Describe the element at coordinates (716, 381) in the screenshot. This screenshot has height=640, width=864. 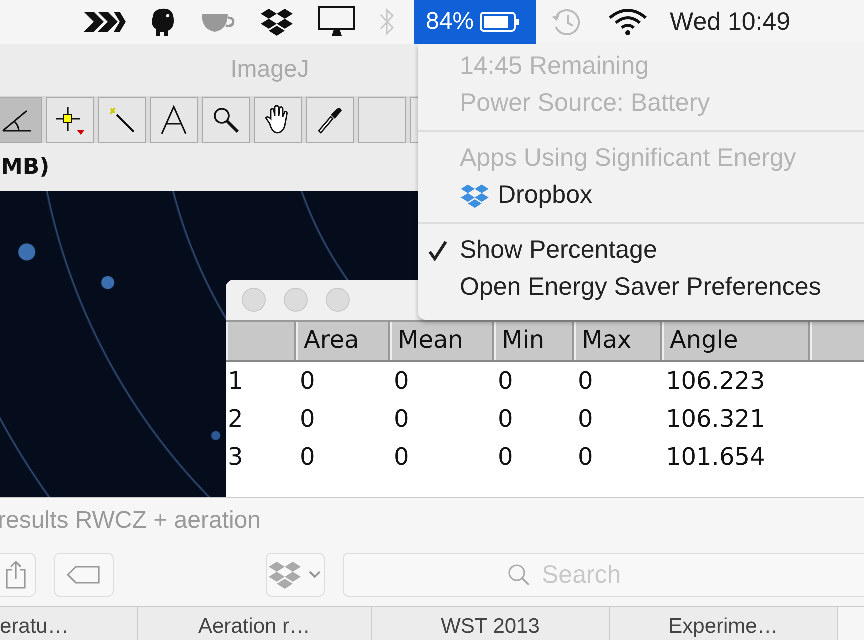
I see `table-cell: 106.223` at that location.